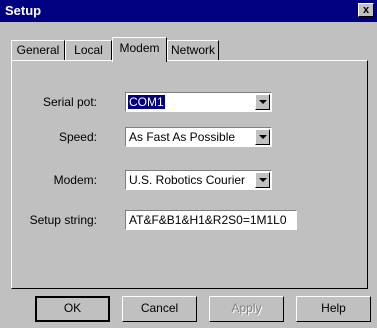 The height and width of the screenshot is (328, 377). I want to click on setup-string-input: AT&F&B1&H1&R2S0=1M1L0, so click(211, 220).